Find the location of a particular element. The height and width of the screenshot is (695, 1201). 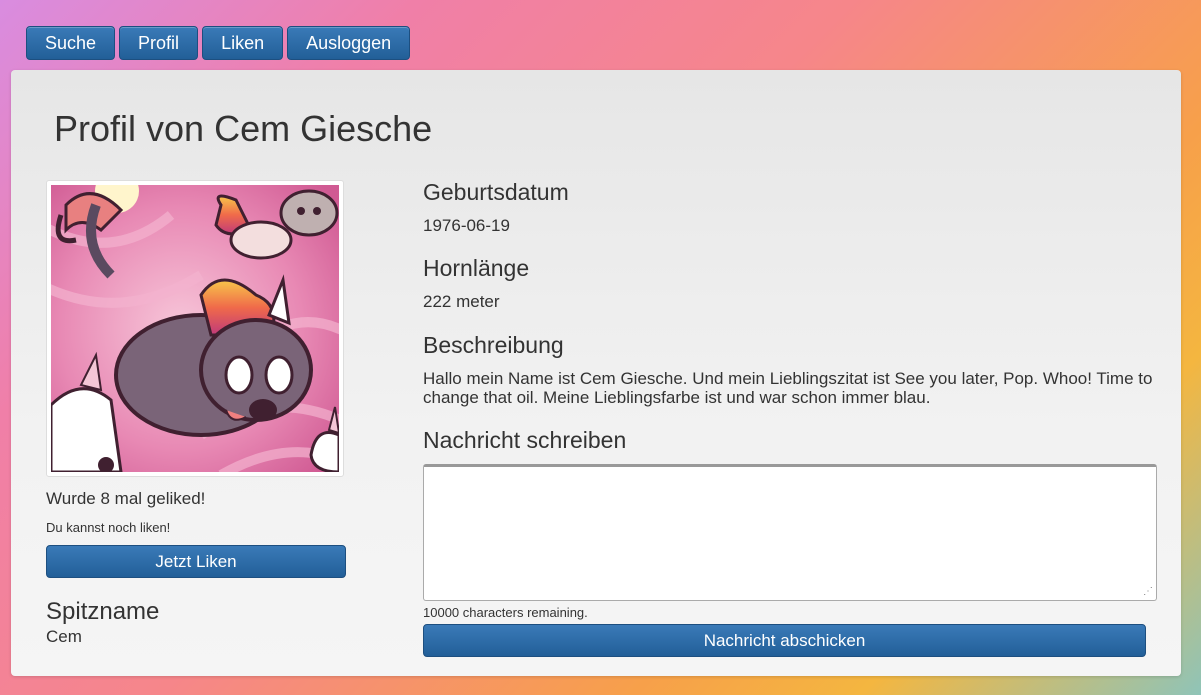

profile-photo is located at coordinates (195, 328).